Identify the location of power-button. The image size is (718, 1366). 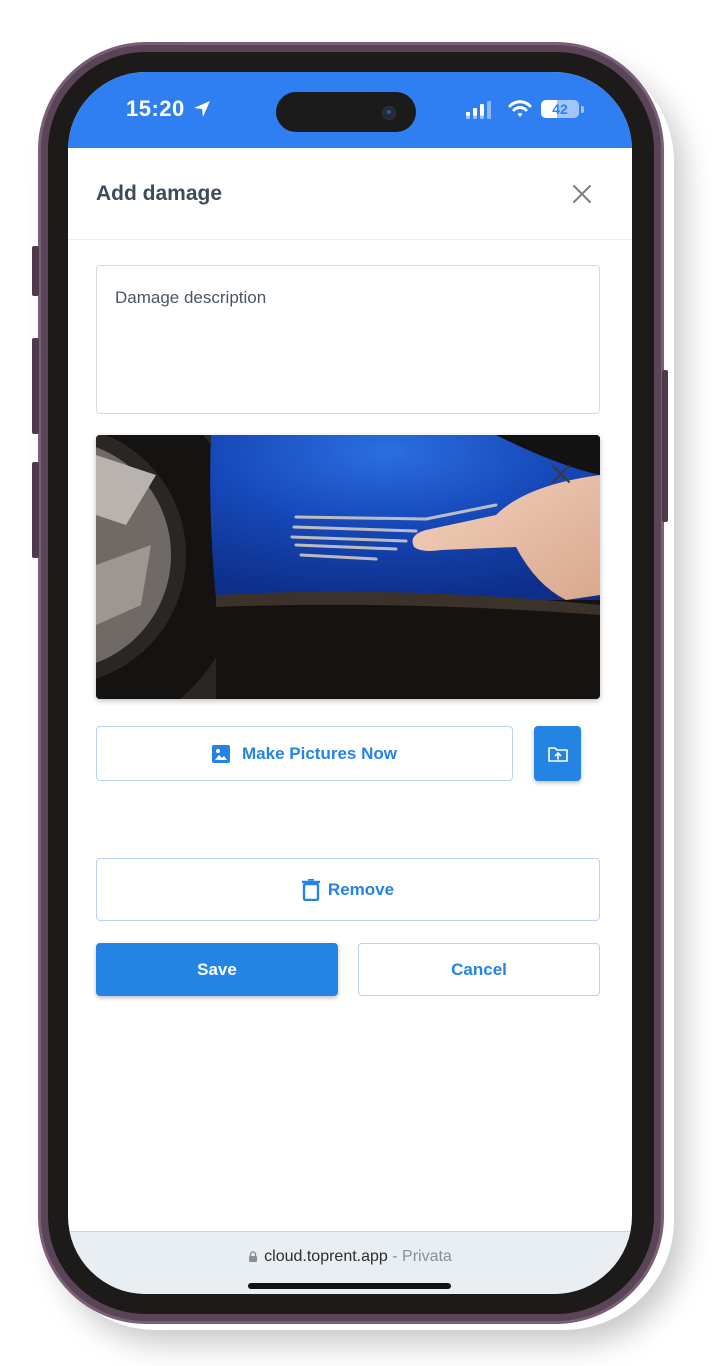
(665, 446).